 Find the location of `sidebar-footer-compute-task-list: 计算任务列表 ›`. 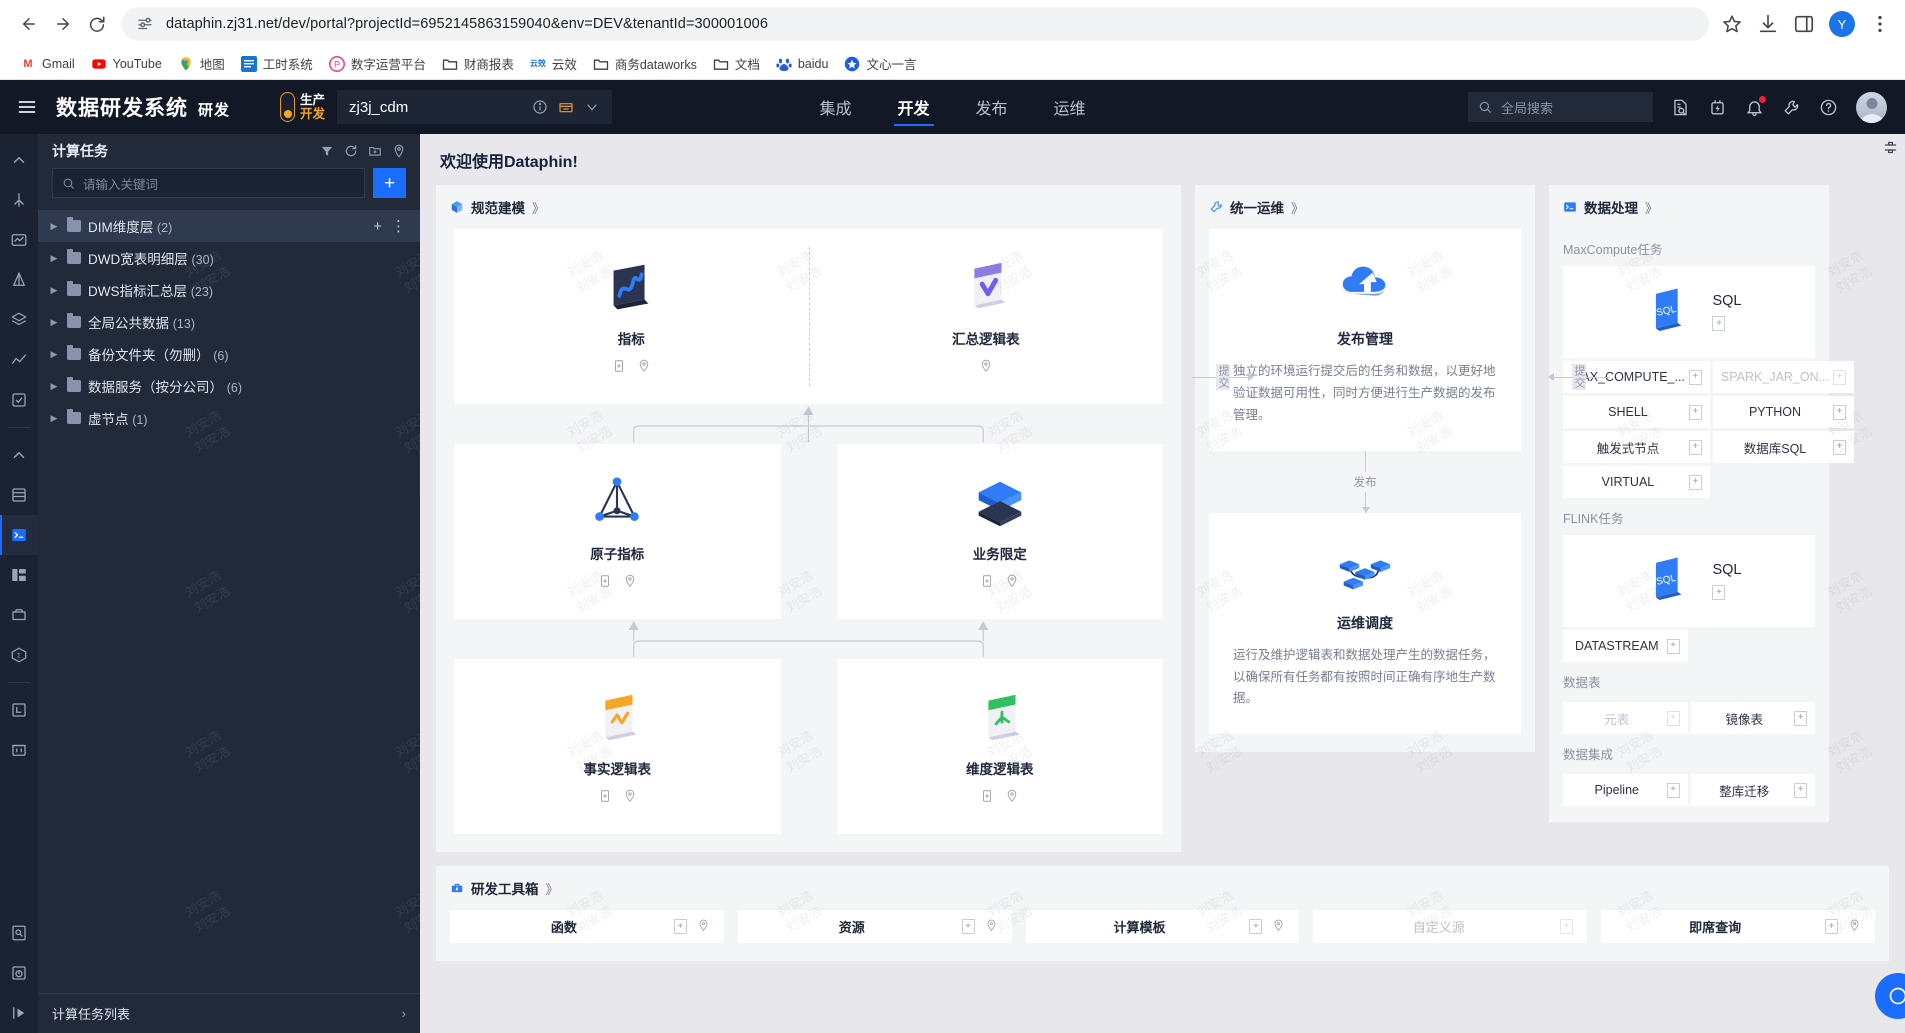

sidebar-footer-compute-task-list: 计算任务列表 › is located at coordinates (229, 1013).